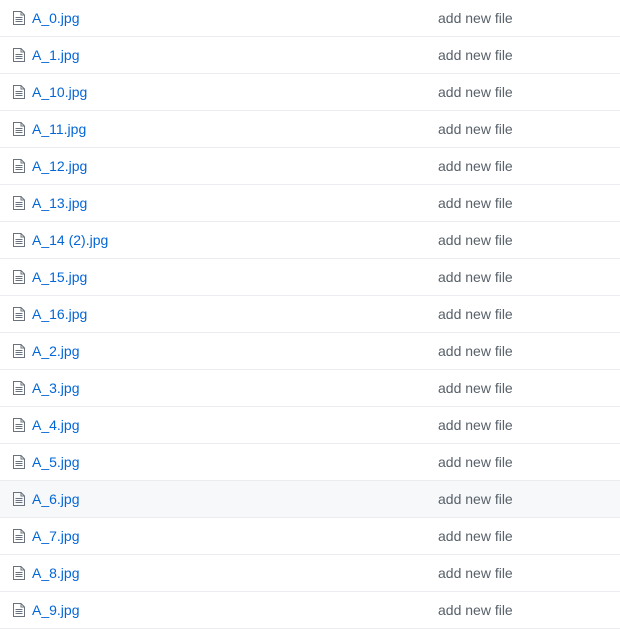 This screenshot has width=620, height=629. Describe the element at coordinates (310, 92) in the screenshot. I see `file-row: A_10.jpg add new file` at that location.